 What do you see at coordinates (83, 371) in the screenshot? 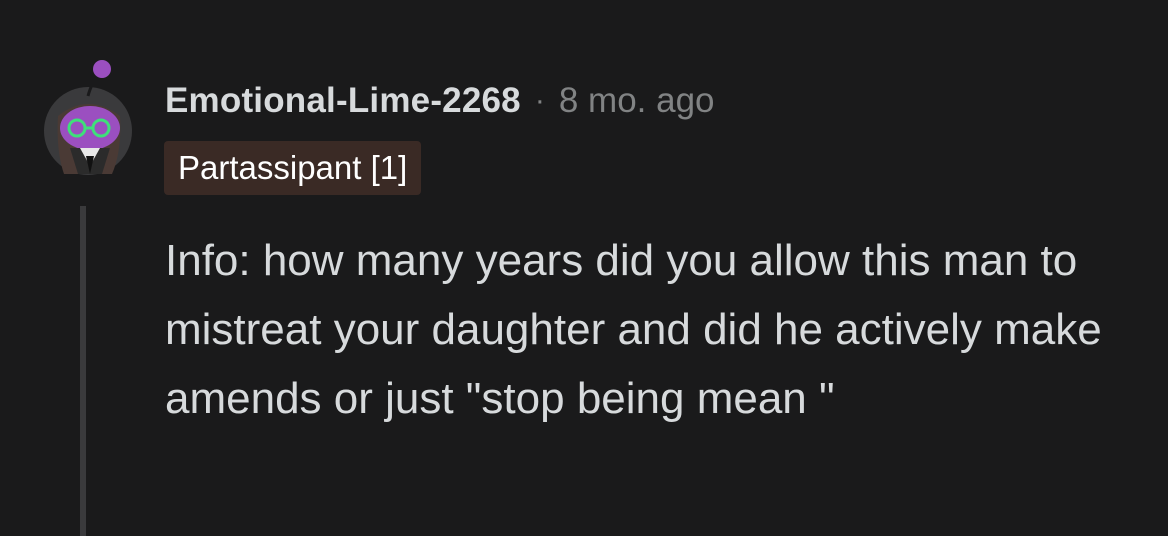
I see `thread-collapse-line` at bounding box center [83, 371].